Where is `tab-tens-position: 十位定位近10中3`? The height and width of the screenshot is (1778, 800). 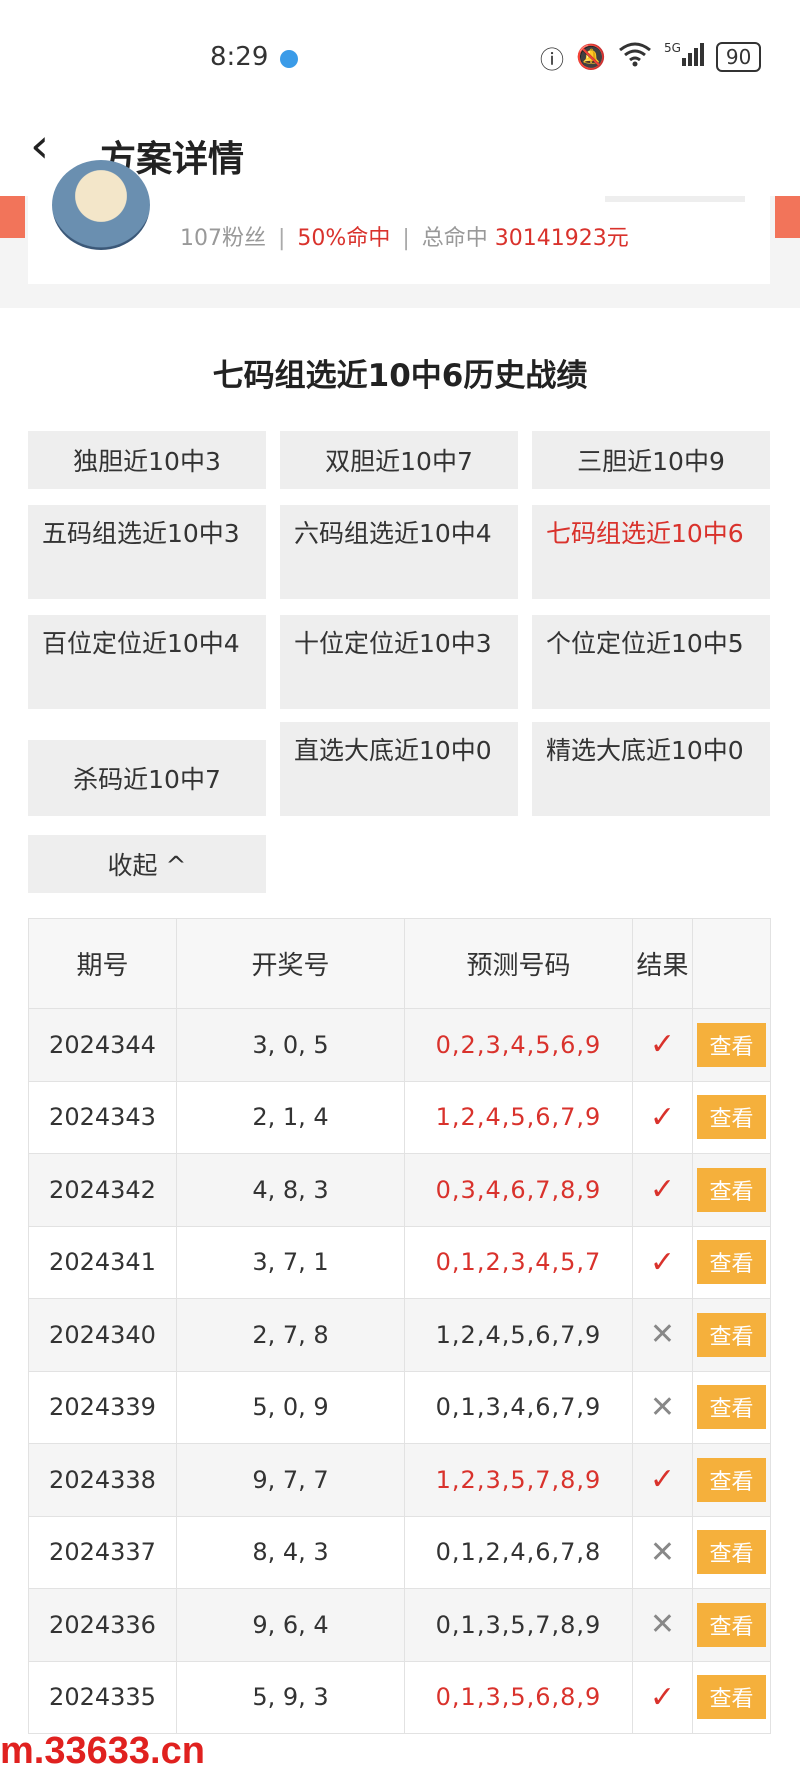
tab-tens-position: 十位定位近10中3 is located at coordinates (399, 662).